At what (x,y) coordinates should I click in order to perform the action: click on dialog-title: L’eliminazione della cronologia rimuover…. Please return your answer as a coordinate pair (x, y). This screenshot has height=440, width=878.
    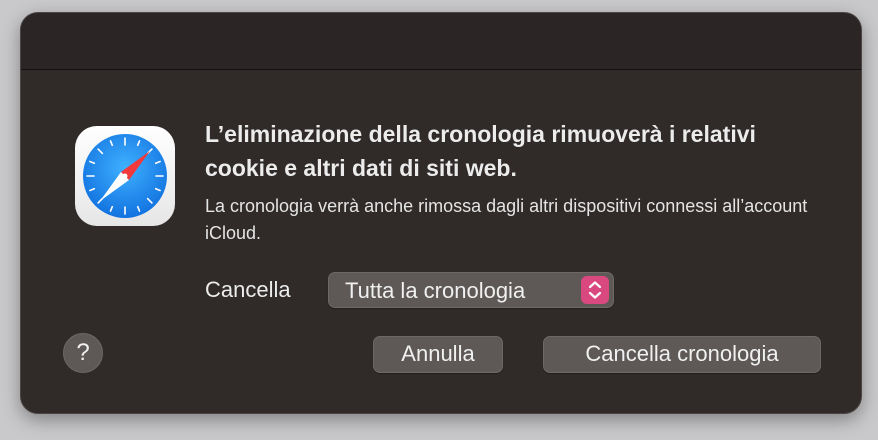
    Looking at the image, I should click on (480, 151).